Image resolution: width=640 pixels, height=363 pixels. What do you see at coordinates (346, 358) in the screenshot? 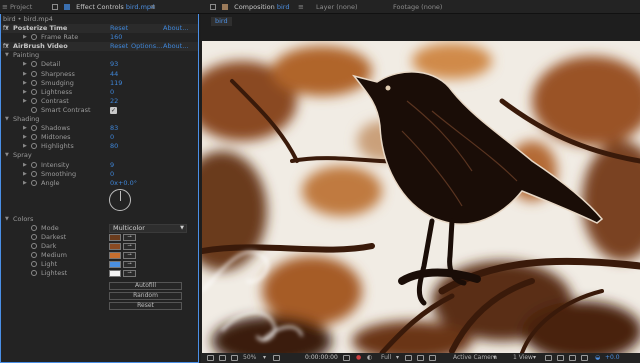
I see `camera-snapshot-icon` at bounding box center [346, 358].